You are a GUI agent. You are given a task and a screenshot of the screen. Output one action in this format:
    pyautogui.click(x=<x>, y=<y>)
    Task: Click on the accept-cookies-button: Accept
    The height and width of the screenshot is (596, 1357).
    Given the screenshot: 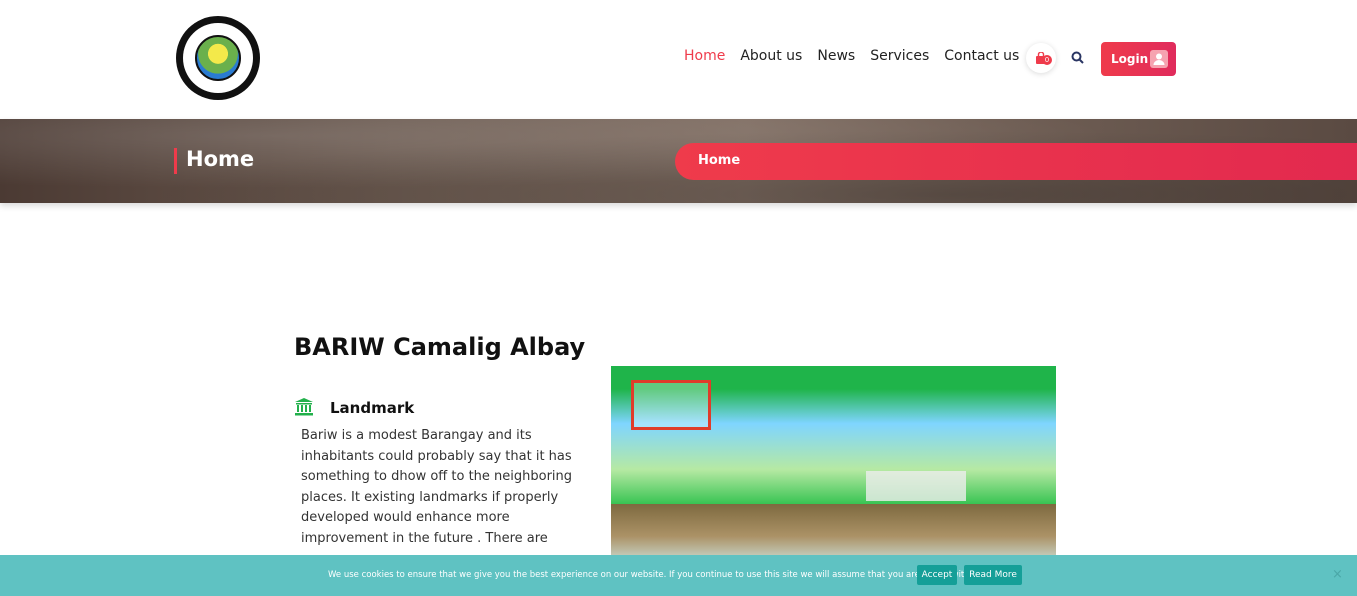 What is the action you would take?
    pyautogui.click(x=937, y=575)
    